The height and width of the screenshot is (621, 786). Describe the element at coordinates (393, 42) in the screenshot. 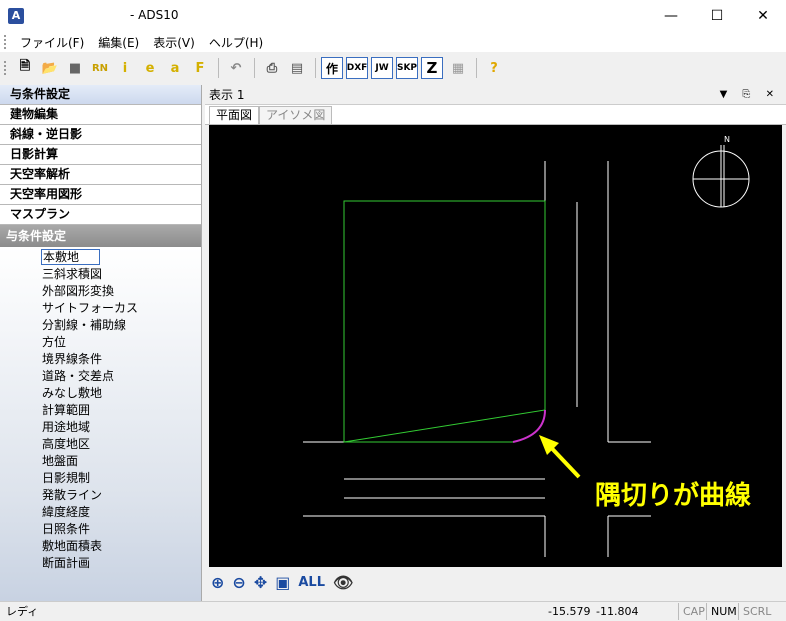

I see `menu-bar: ファイル(F) 編集(E) 表示(V) ヘルプ(H)` at that location.